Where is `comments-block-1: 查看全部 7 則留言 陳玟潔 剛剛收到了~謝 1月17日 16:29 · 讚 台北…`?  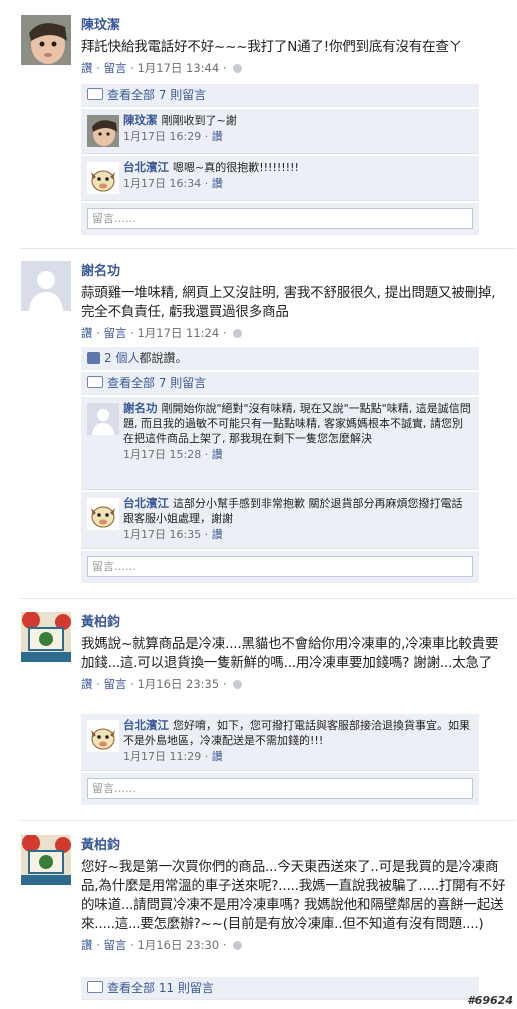
comments-block-1: 查看全部 7 則留言 陳玟潔 剛剛收到了~謝 1月17日 16:29 · 讚 台北… is located at coordinates (280, 159).